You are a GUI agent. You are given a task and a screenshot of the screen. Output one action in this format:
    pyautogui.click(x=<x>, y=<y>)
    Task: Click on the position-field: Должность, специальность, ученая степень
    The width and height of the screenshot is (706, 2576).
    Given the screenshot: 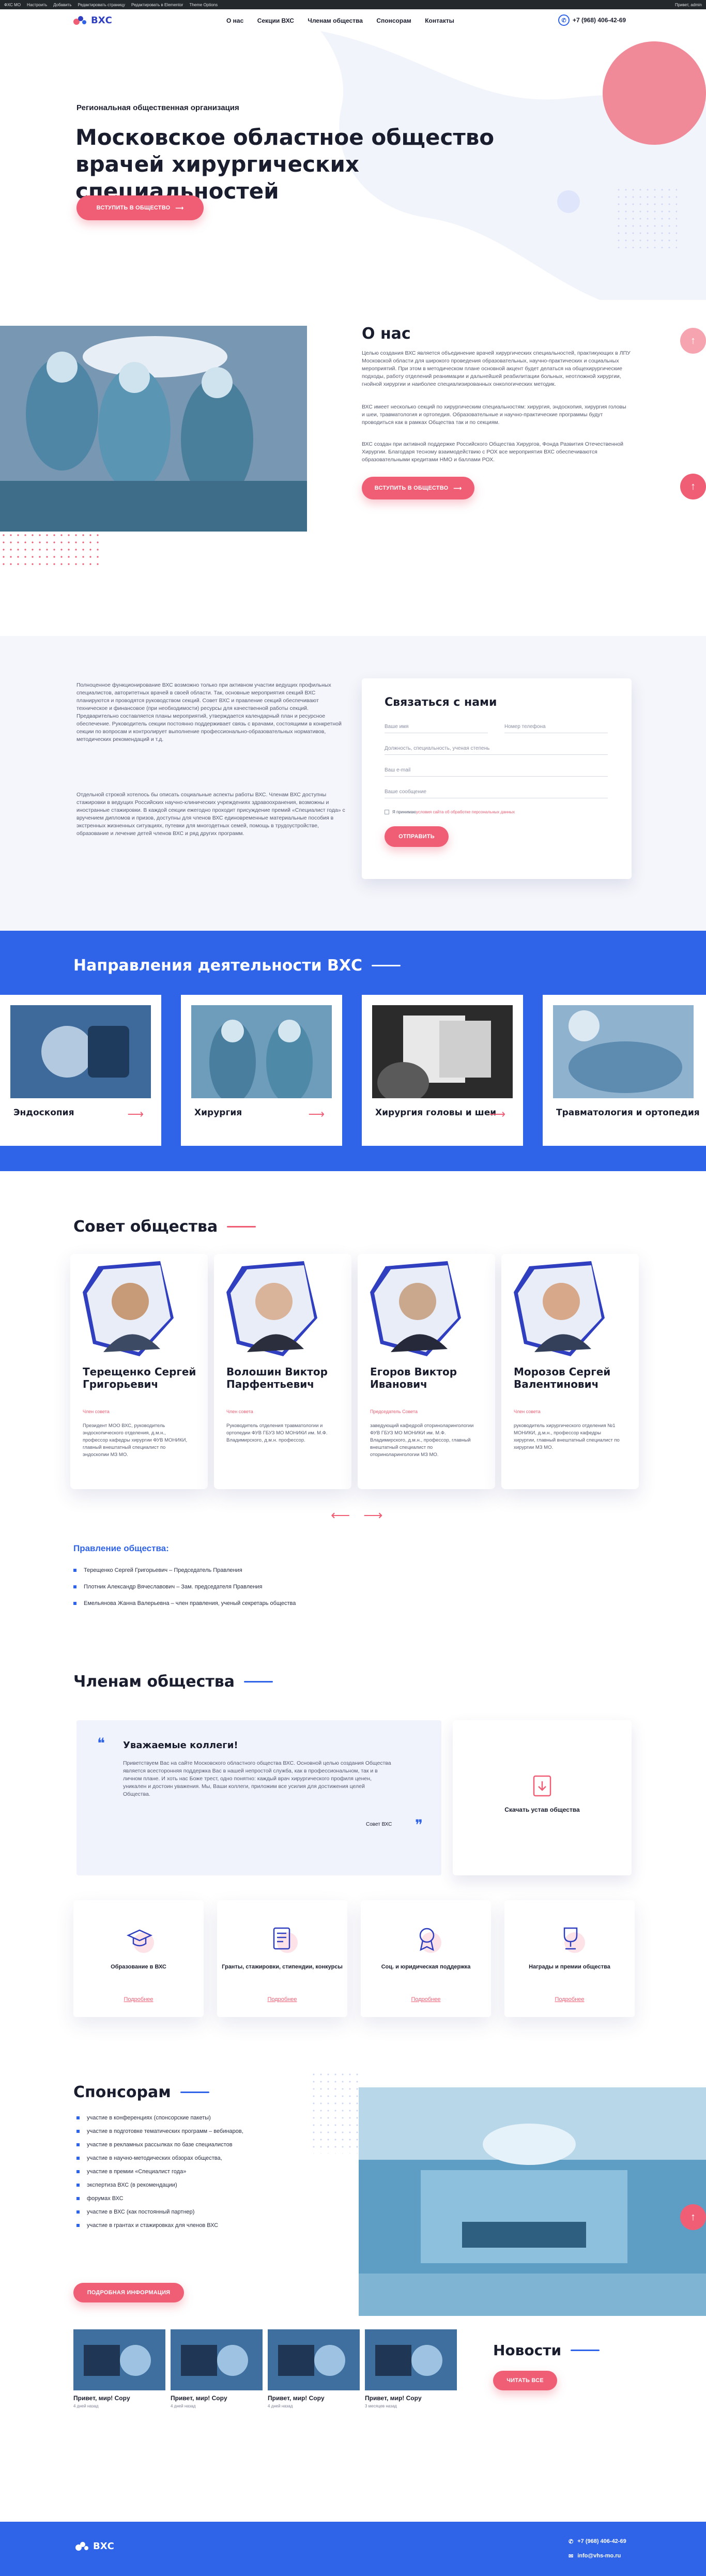 What is the action you would take?
    pyautogui.click(x=497, y=746)
    